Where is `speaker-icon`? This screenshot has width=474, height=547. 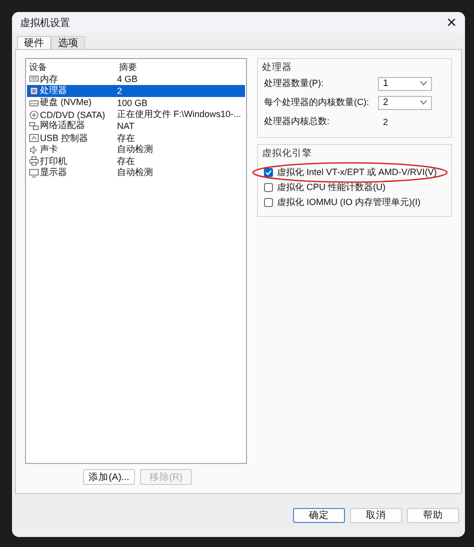
speaker-icon is located at coordinates (34, 149).